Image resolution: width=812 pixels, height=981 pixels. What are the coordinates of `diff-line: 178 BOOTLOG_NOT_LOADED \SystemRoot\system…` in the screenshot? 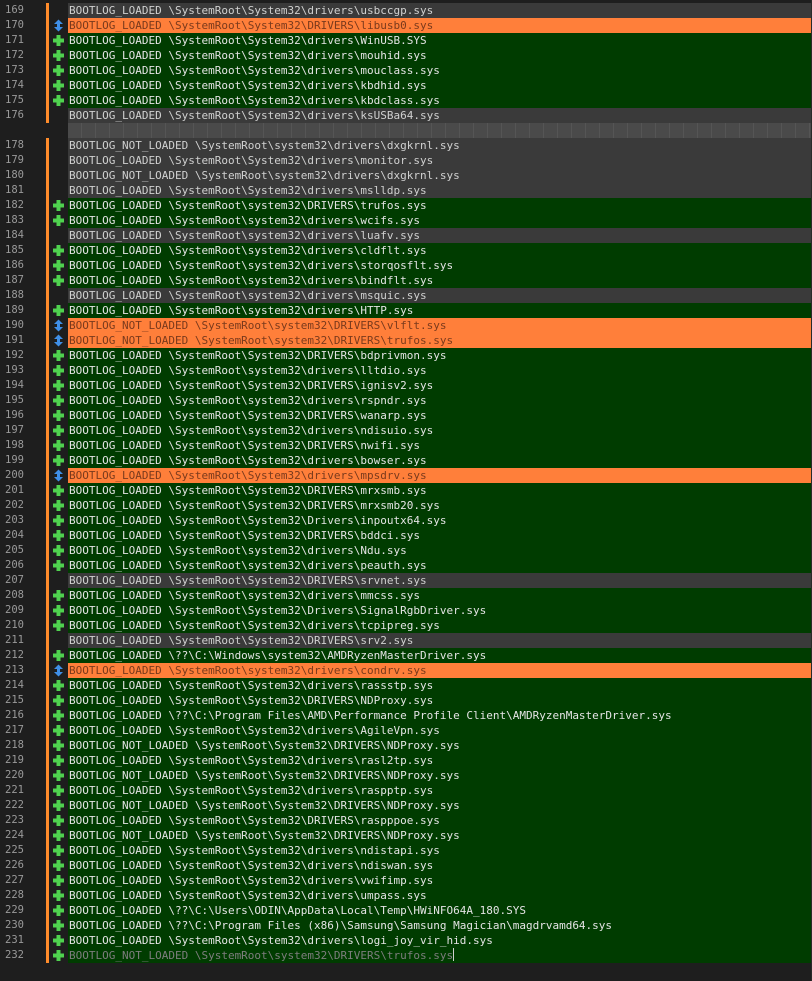 It's located at (406, 145).